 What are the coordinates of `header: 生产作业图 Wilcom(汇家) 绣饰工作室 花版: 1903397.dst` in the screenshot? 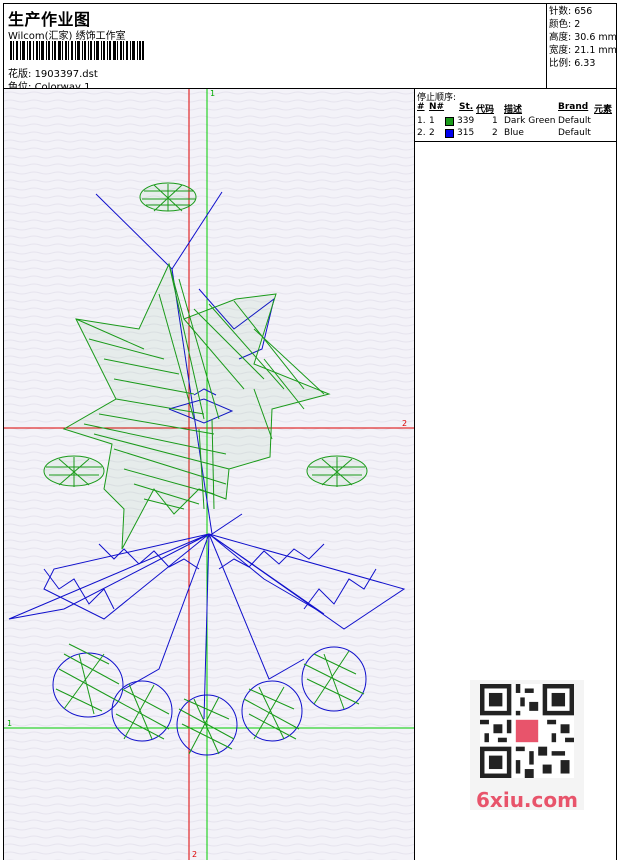 It's located at (275, 48).